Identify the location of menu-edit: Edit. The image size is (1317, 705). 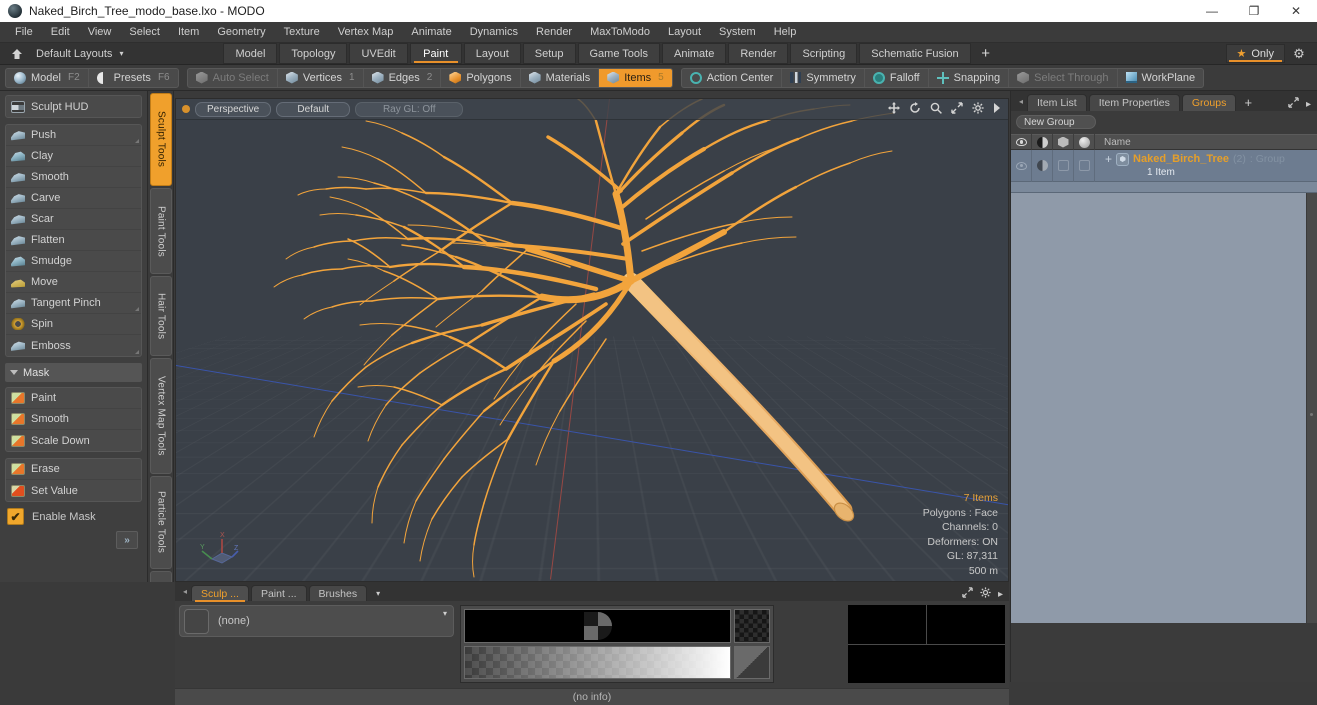
(60, 32).